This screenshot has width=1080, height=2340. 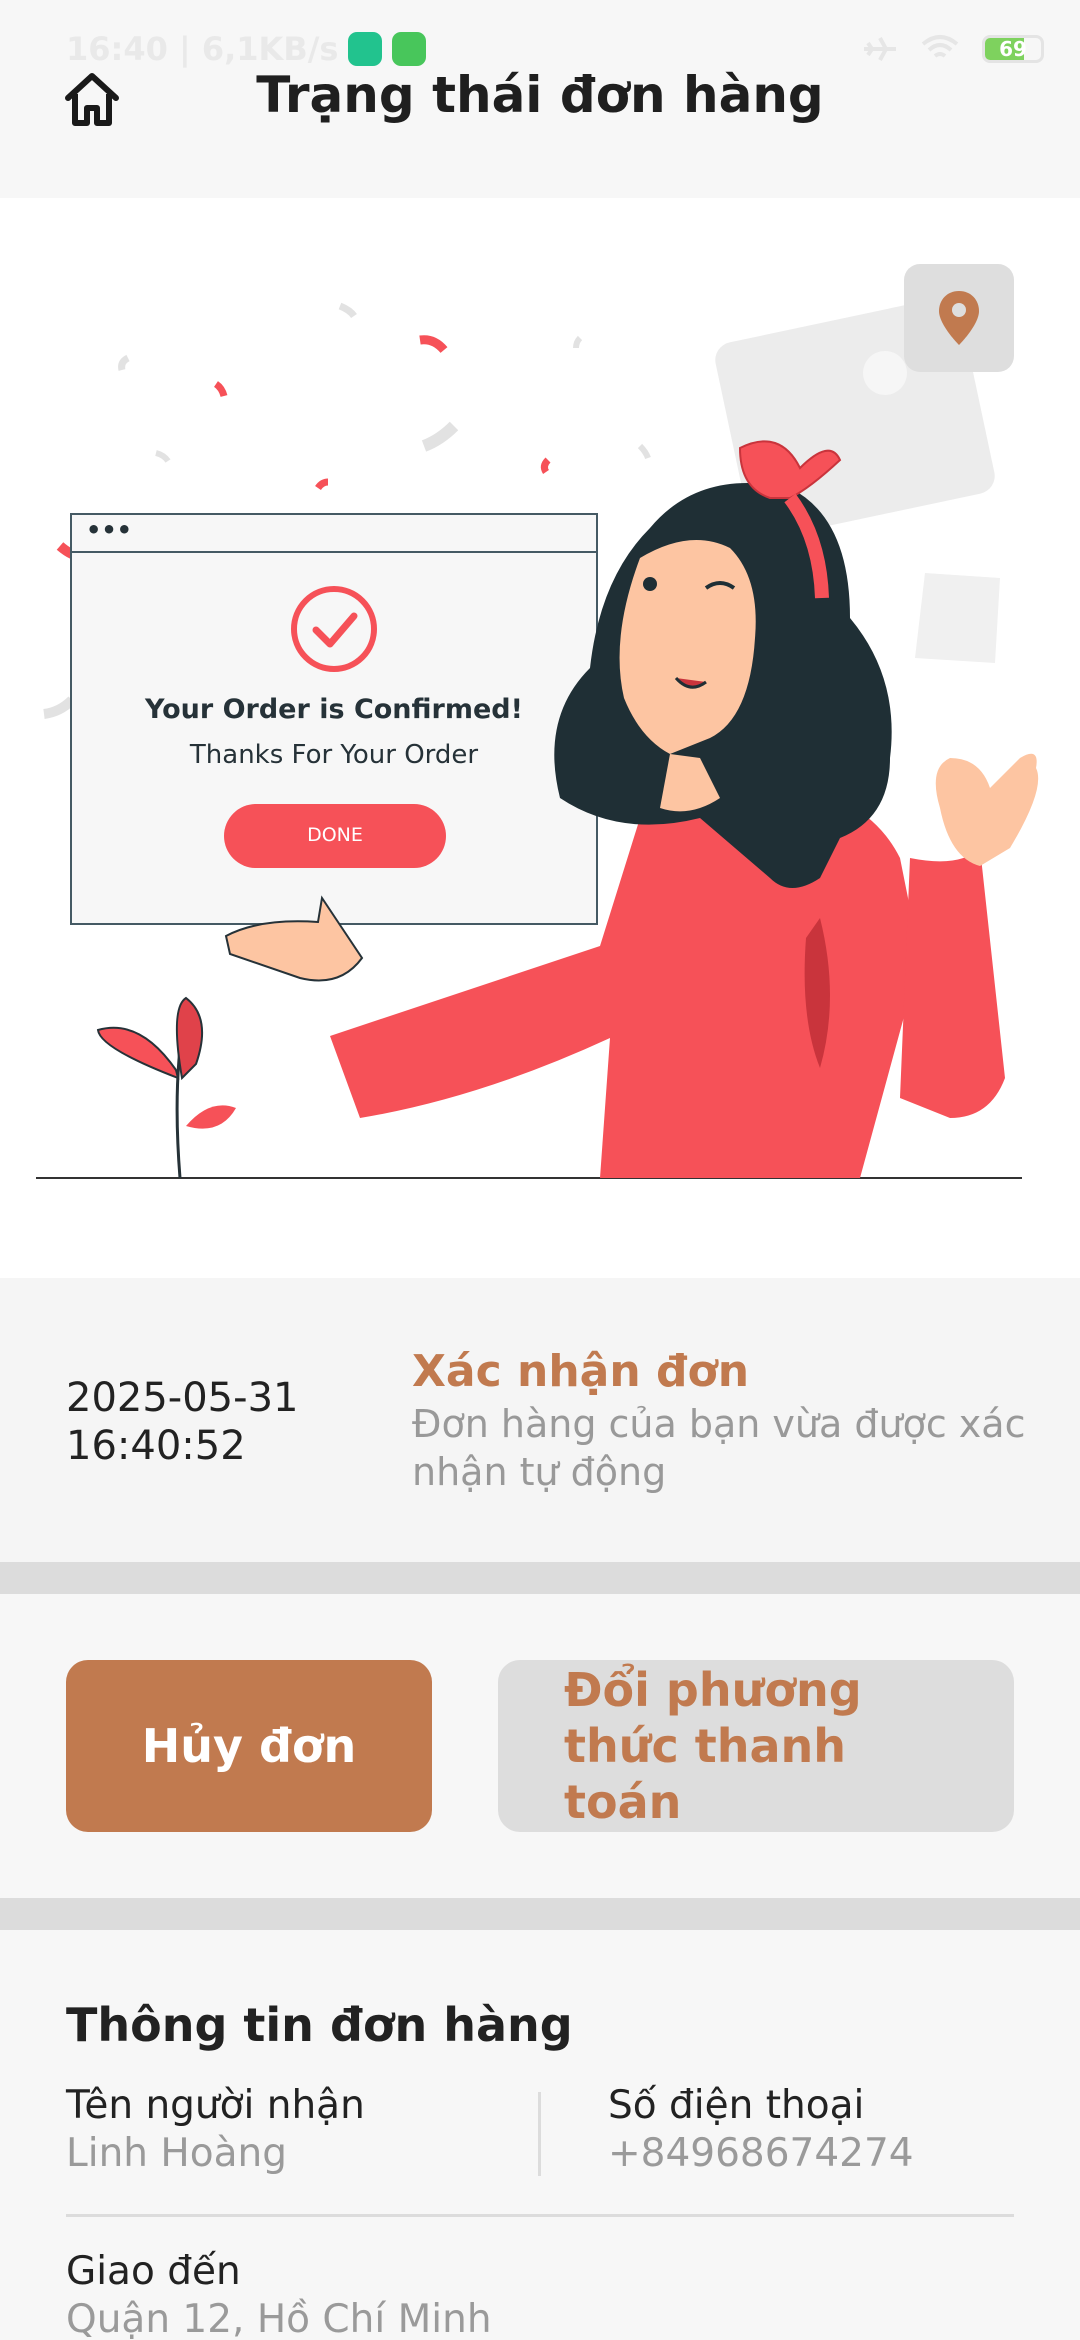 What do you see at coordinates (987, 809) in the screenshot?
I see `woman-ok-hand` at bounding box center [987, 809].